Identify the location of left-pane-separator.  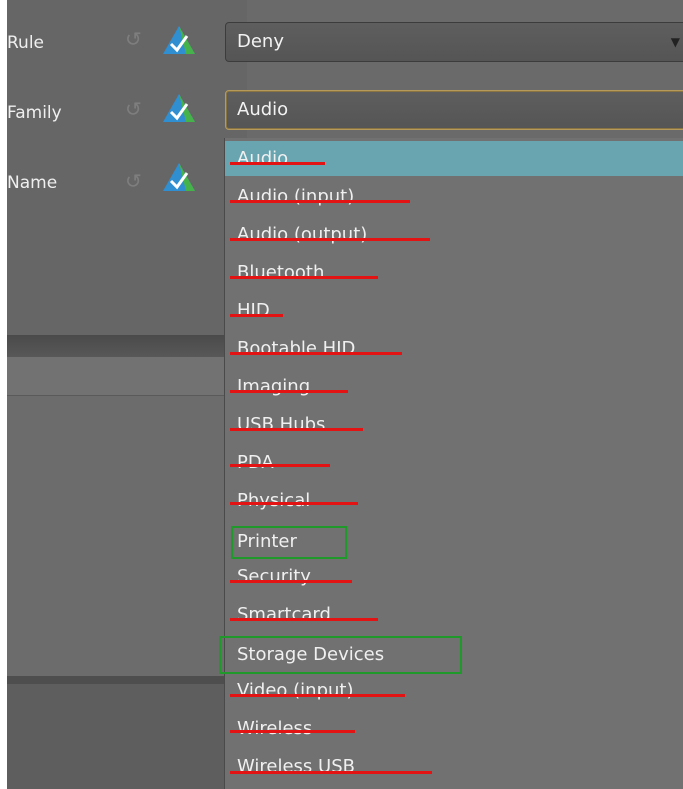
(127, 346).